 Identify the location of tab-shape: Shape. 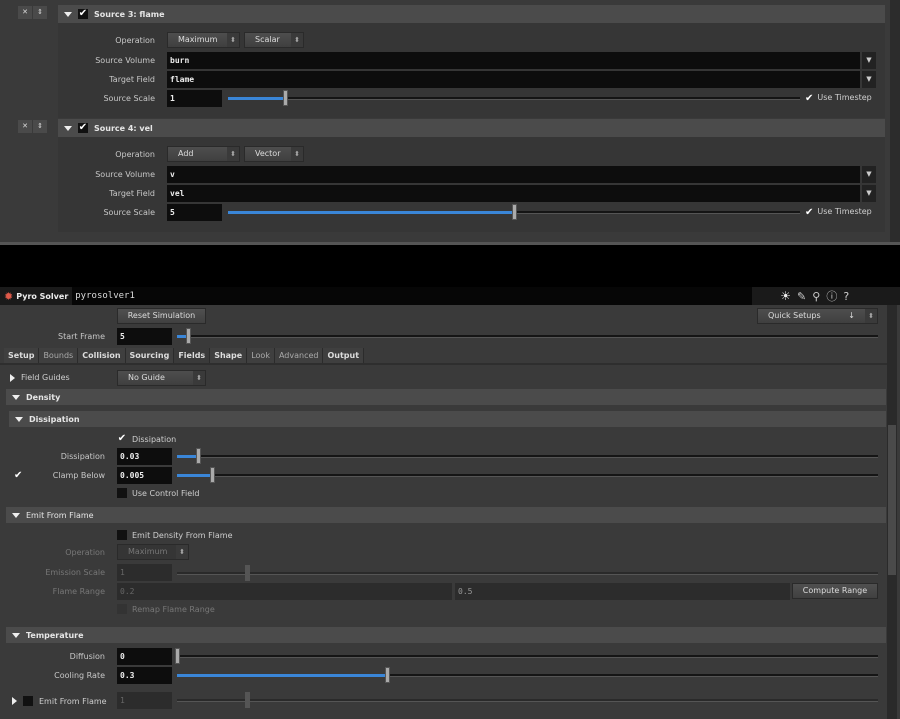
(229, 355).